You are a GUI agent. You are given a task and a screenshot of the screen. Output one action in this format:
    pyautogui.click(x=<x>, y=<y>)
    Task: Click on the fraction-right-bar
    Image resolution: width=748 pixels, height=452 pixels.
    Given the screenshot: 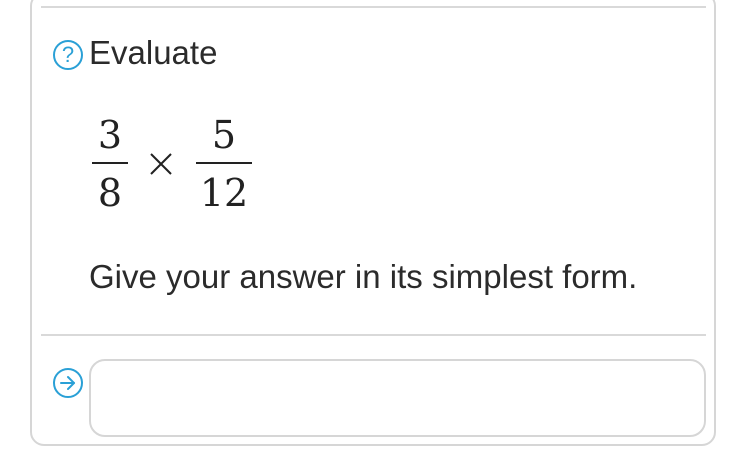 What is the action you would take?
    pyautogui.click(x=224, y=163)
    